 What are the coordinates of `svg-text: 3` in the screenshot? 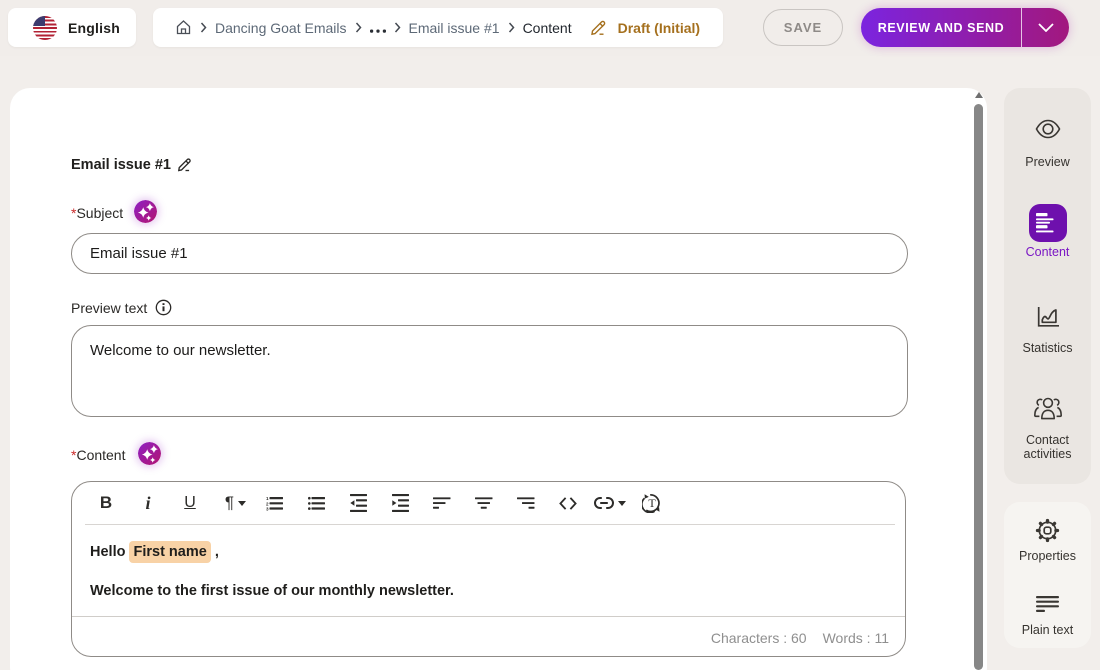 It's located at (267, 508).